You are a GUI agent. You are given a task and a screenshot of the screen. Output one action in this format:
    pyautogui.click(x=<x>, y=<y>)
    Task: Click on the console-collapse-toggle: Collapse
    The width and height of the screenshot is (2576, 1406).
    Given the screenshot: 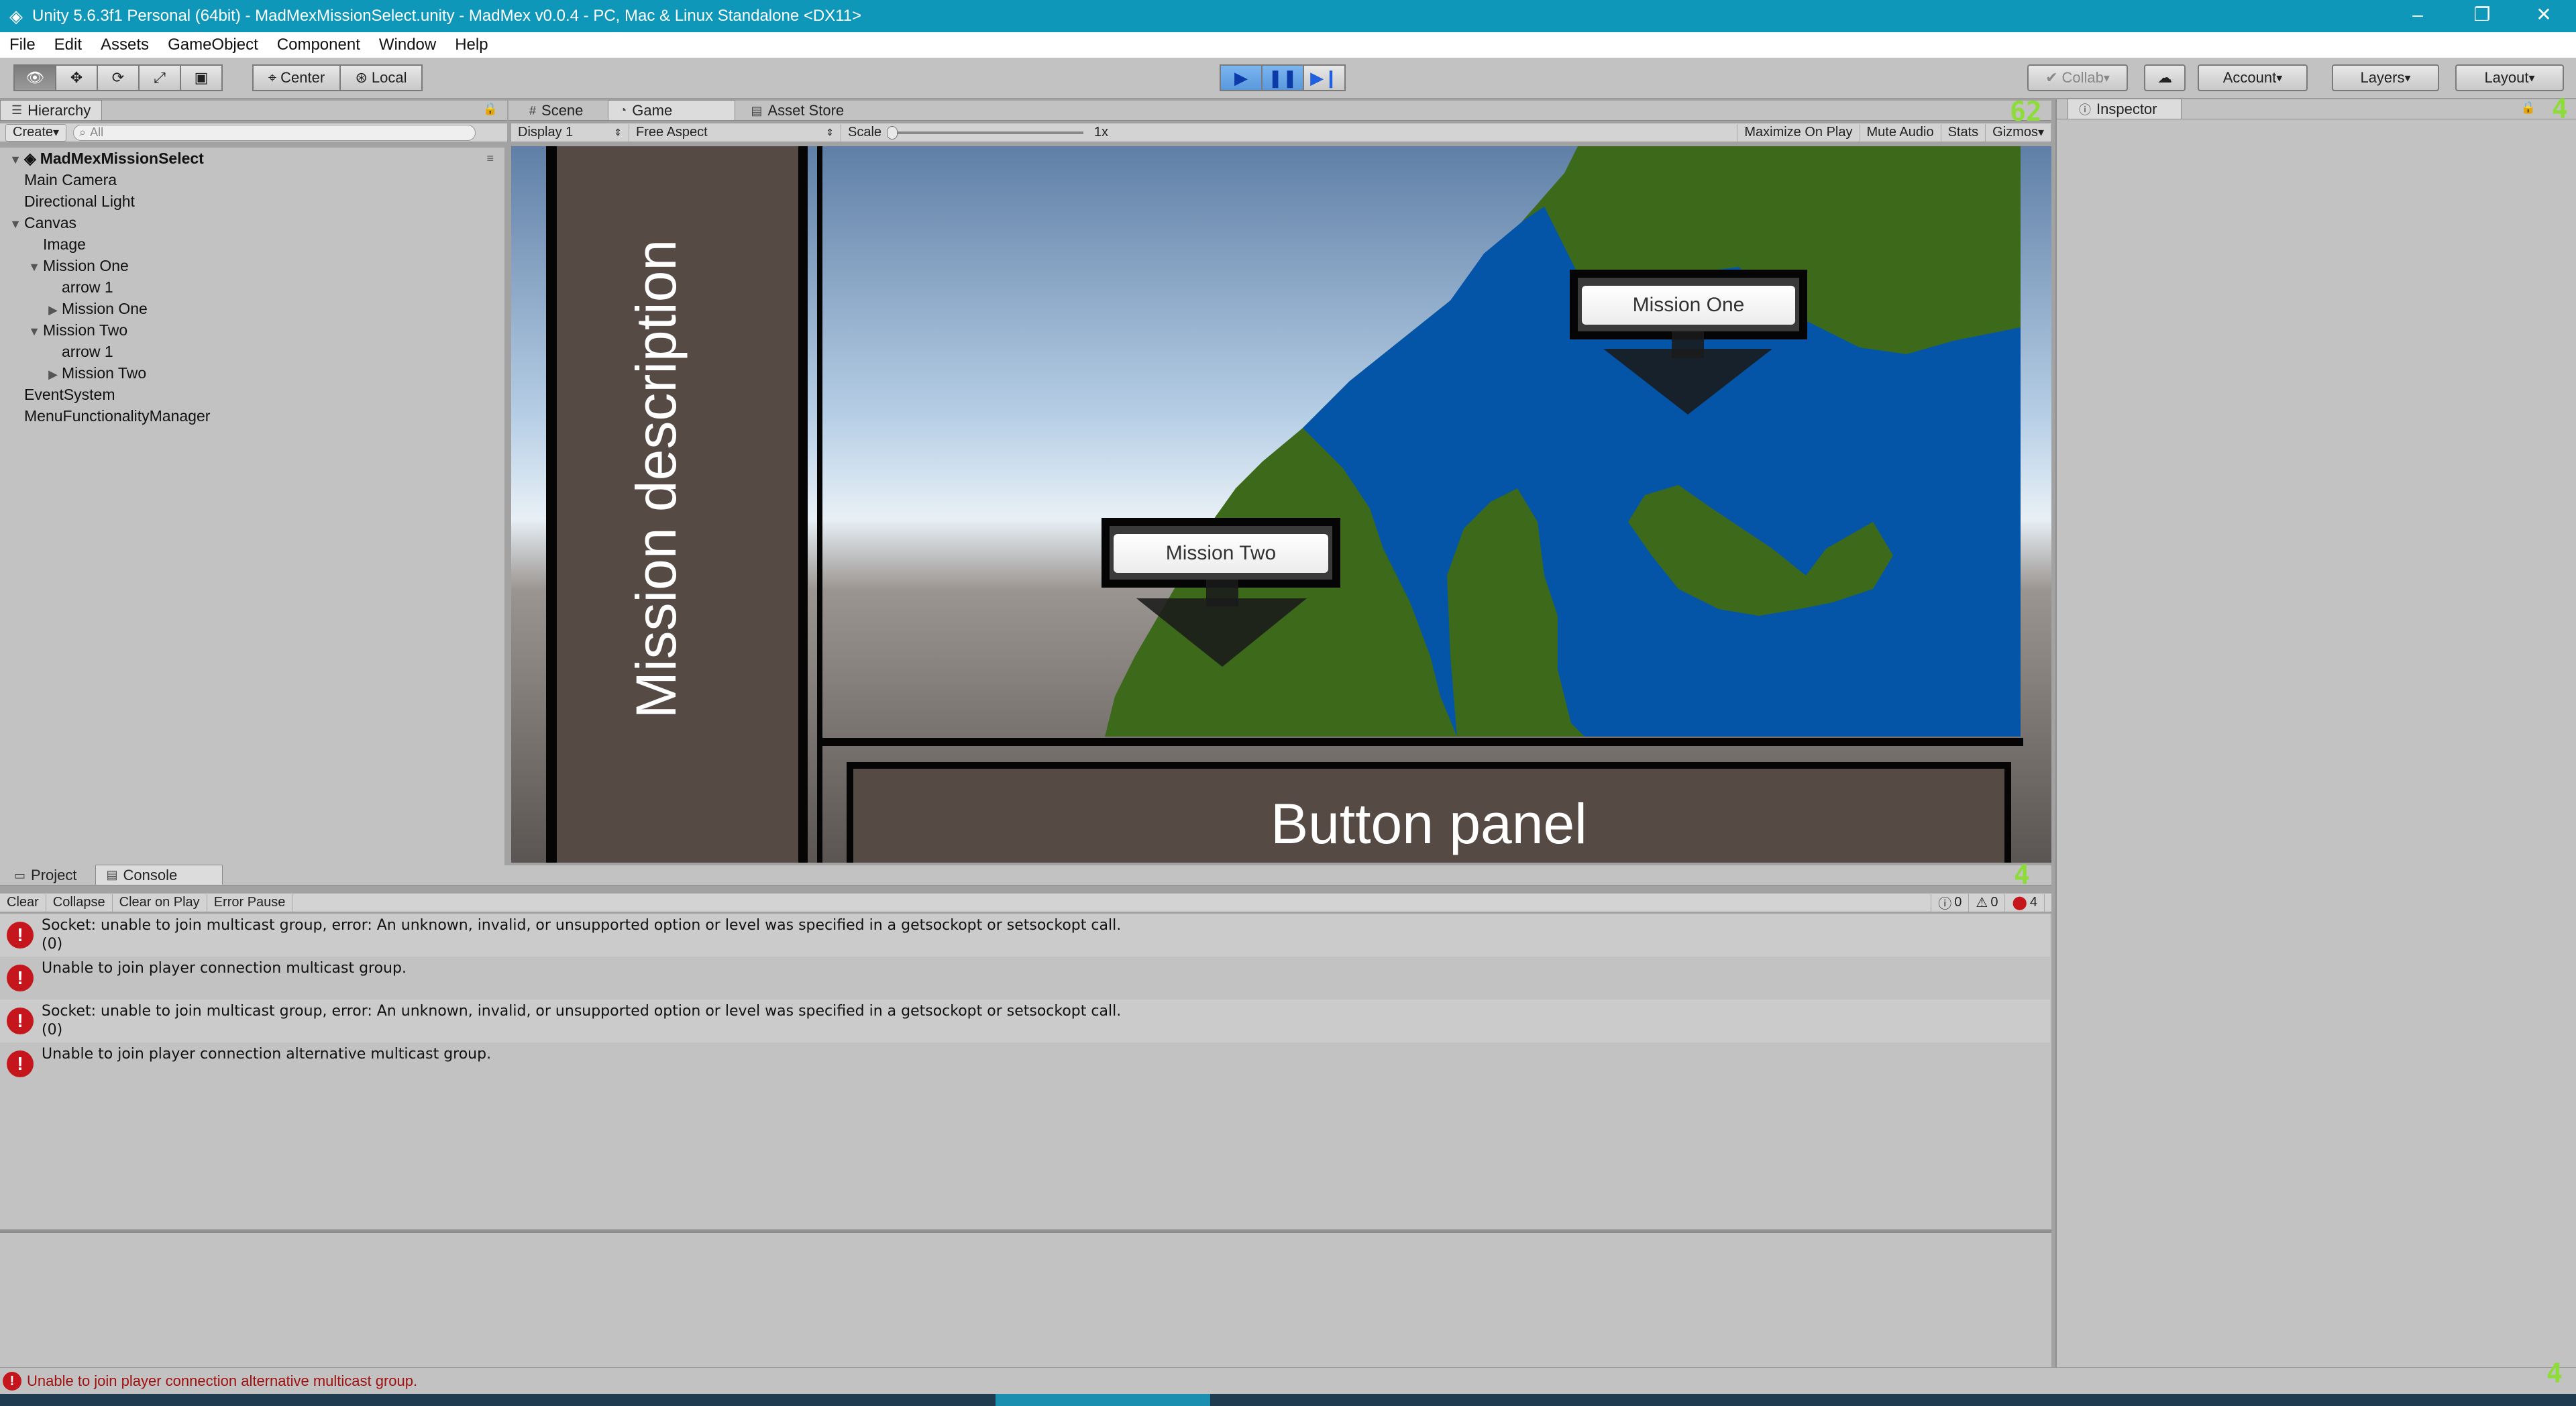 What is the action you would take?
    pyautogui.click(x=79, y=903)
    